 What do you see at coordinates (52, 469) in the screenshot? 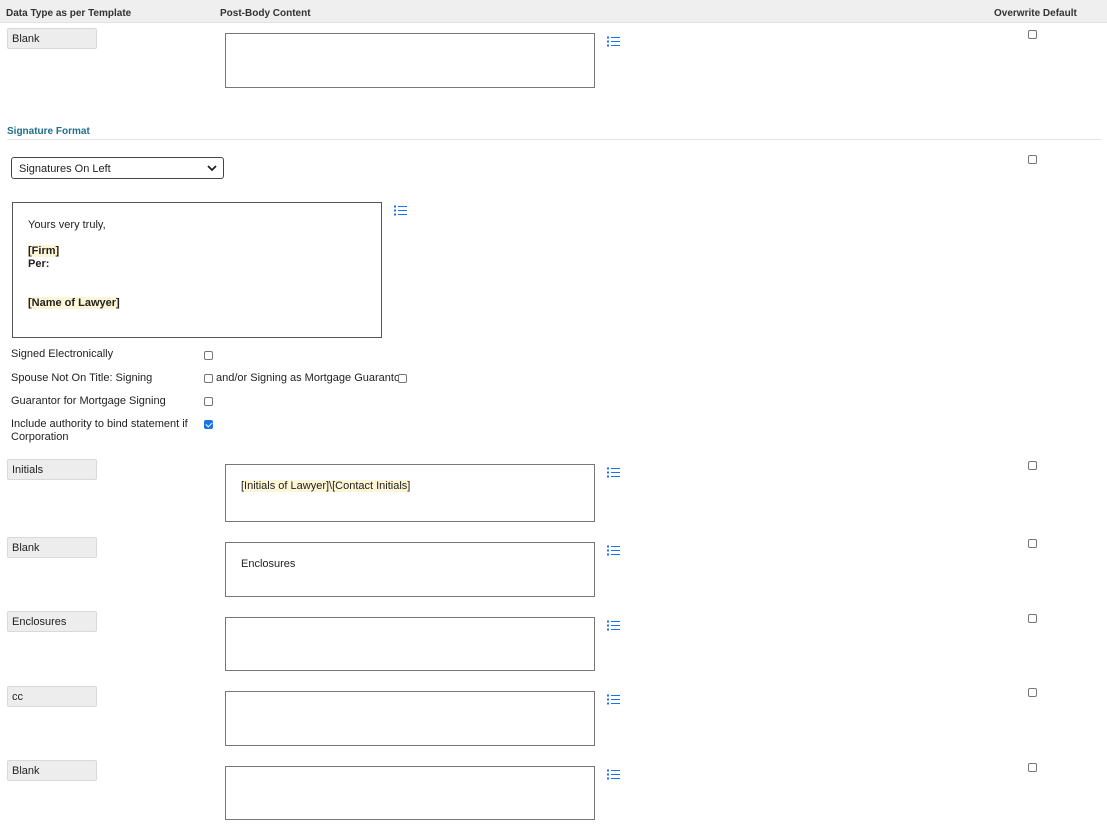
I see `data-type-field: Initials` at bounding box center [52, 469].